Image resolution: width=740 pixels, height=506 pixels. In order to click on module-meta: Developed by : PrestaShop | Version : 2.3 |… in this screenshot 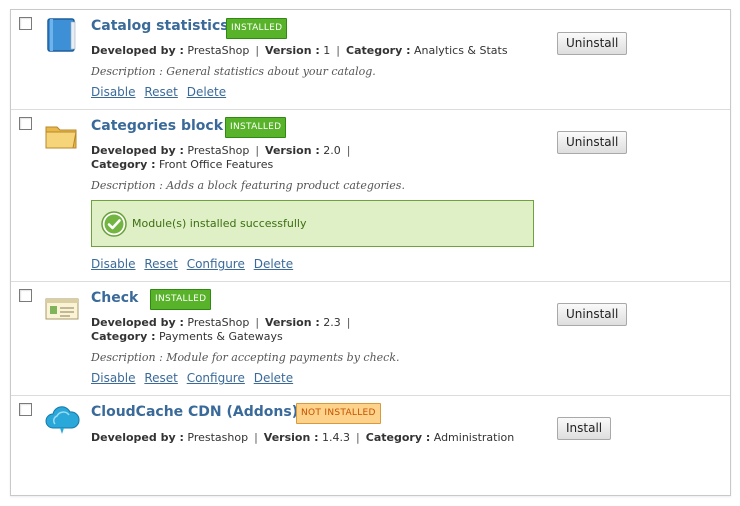, I will do `click(224, 330)`.